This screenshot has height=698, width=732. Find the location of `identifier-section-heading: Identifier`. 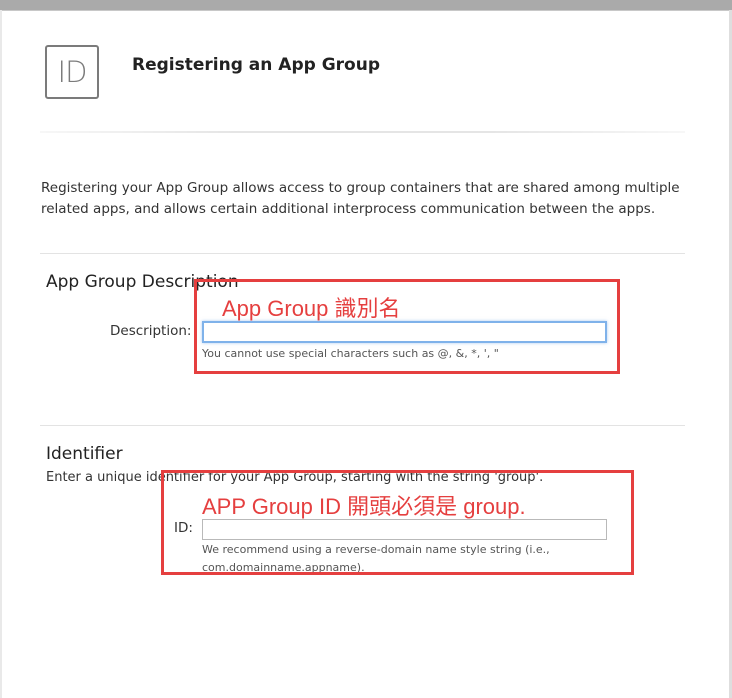

identifier-section-heading: Identifier is located at coordinates (84, 454).